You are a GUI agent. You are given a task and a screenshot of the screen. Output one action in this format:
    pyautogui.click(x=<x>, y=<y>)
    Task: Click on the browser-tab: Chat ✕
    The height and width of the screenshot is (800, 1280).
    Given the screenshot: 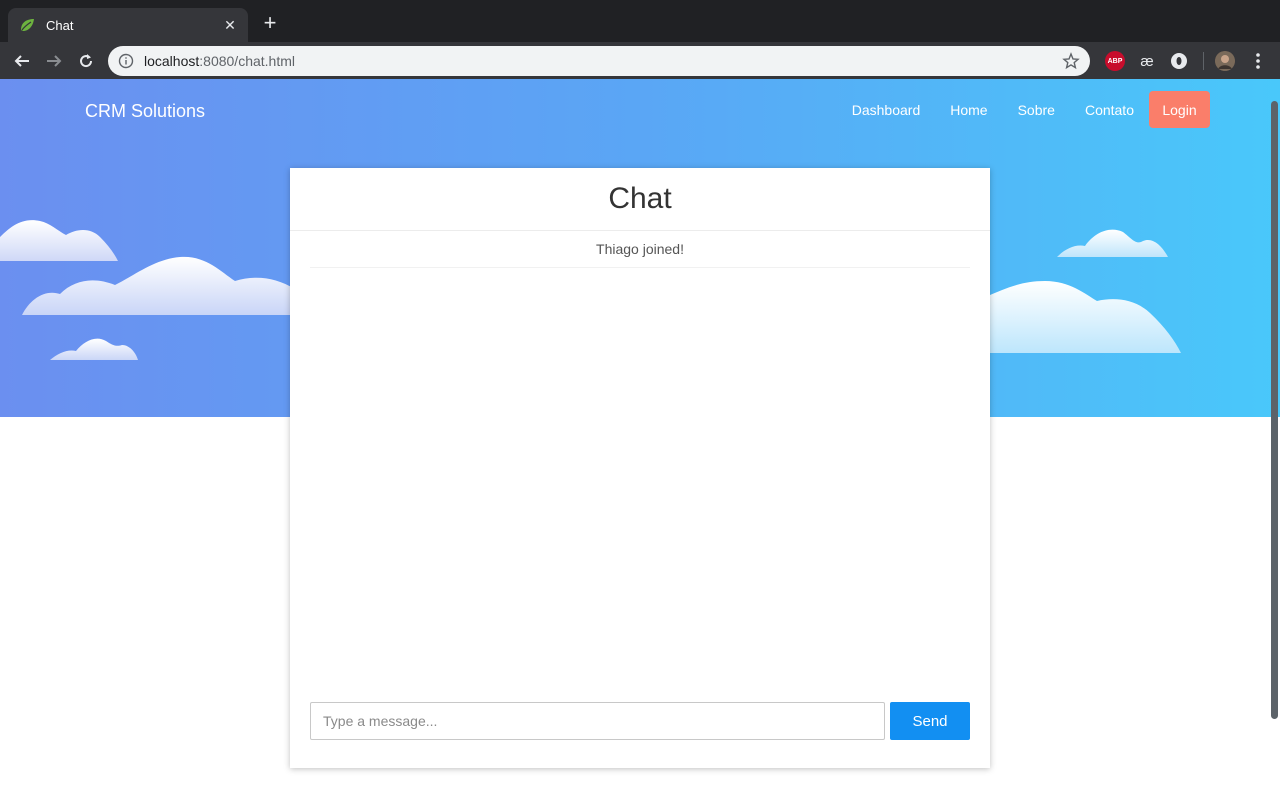 What is the action you would take?
    pyautogui.click(x=128, y=25)
    